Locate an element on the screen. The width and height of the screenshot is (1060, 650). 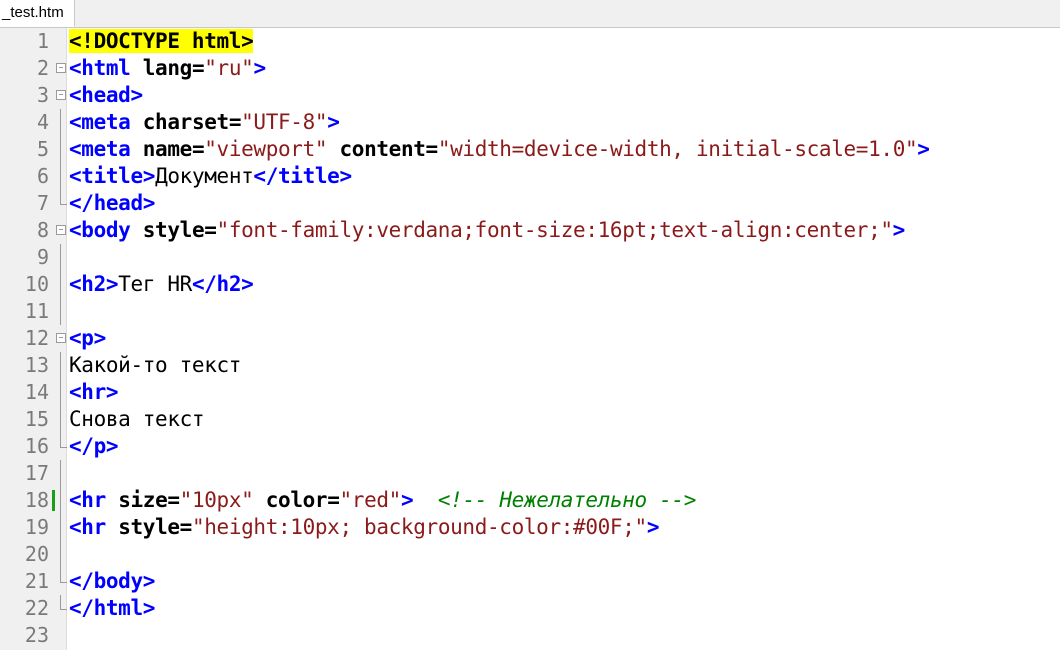
code-text: Какой-то текст is located at coordinates (155, 365).